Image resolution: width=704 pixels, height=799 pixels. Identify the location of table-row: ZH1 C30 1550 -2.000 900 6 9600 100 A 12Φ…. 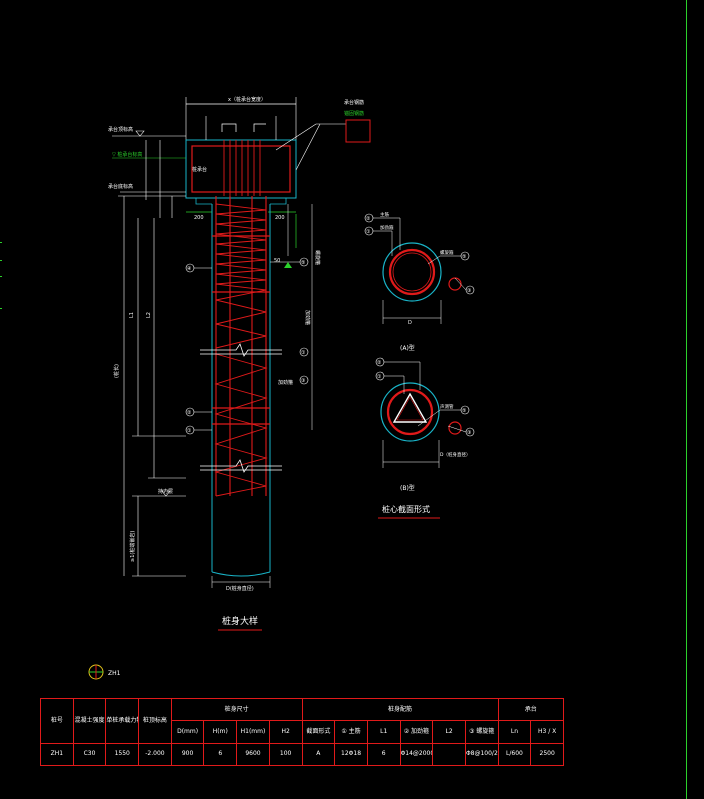
(302, 754).